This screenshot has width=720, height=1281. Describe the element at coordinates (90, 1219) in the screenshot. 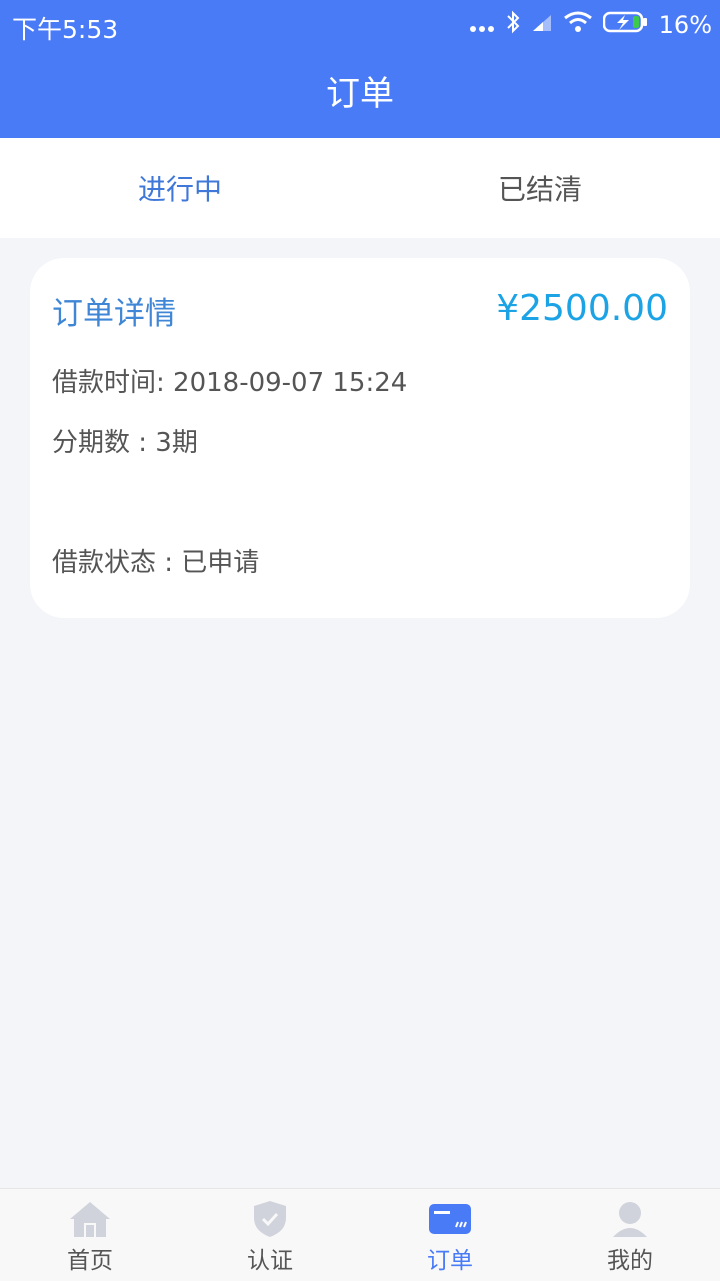

I see `home-icon` at that location.